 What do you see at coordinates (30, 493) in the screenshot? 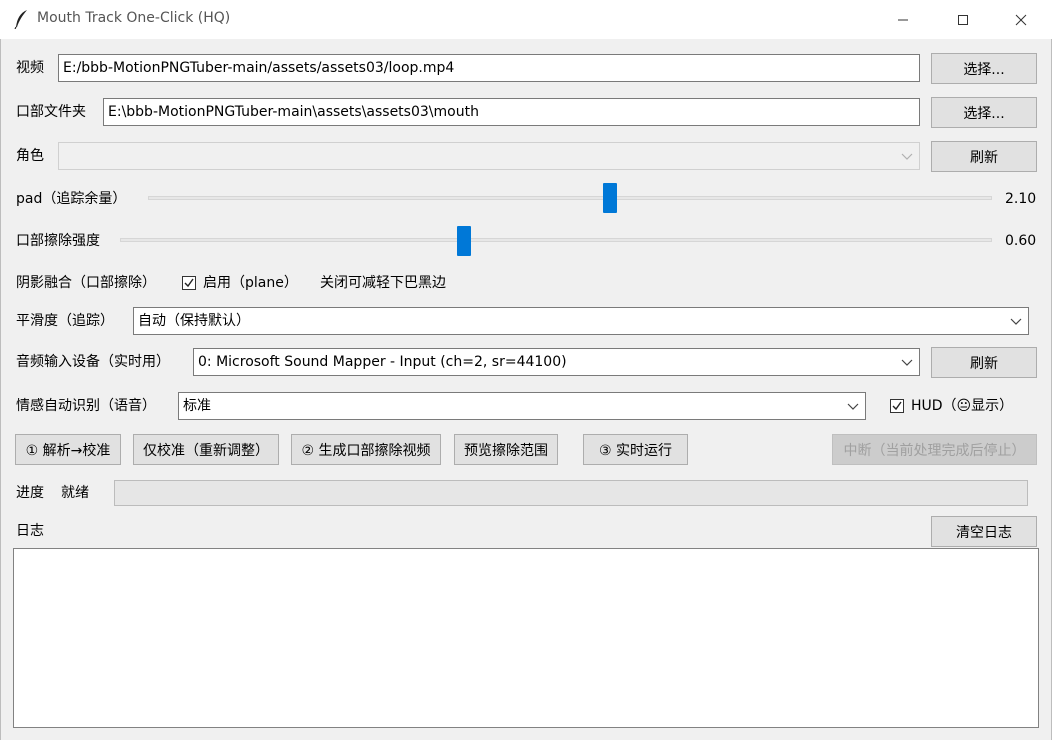
I see `progress-label: 进度` at bounding box center [30, 493].